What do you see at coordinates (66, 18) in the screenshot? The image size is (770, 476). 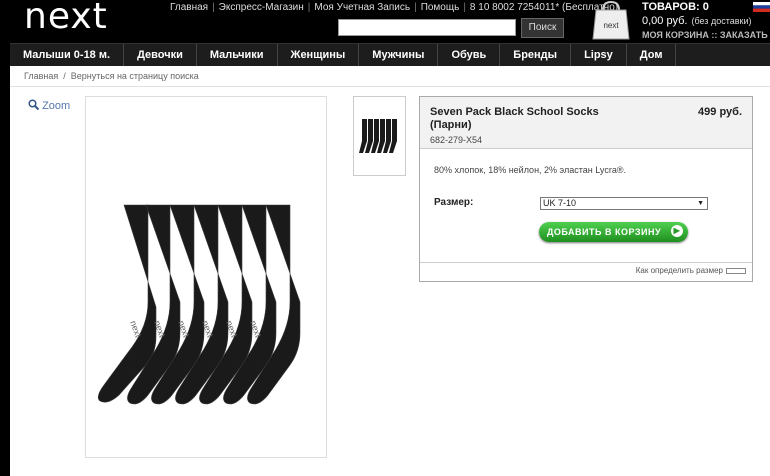 I see `next-logo: next` at bounding box center [66, 18].